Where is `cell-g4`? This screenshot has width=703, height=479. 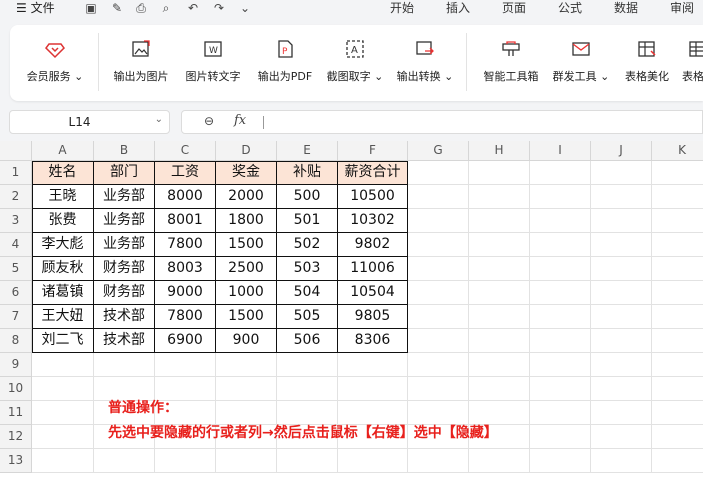 cell-g4 is located at coordinates (438, 245).